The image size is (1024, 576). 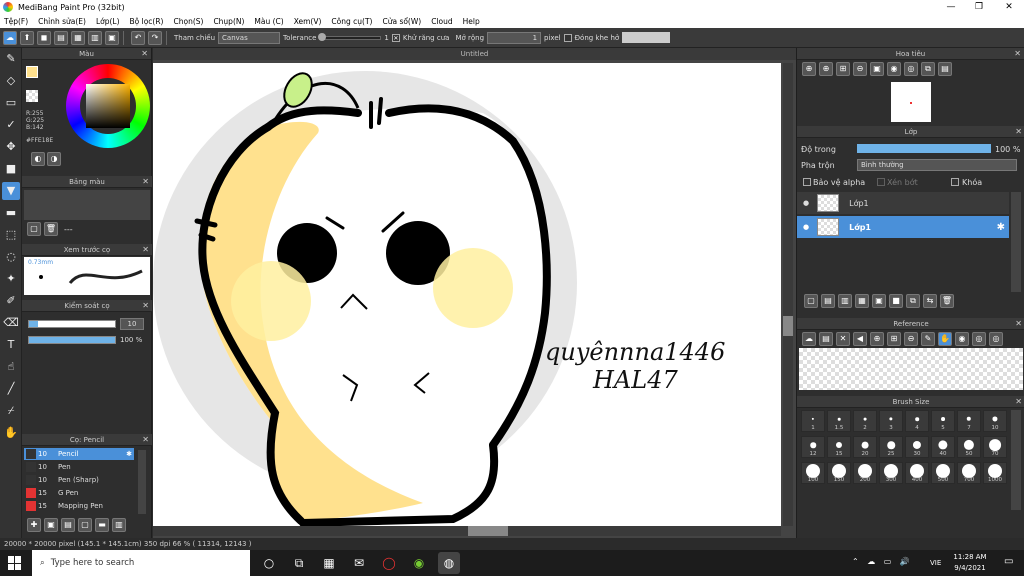 What do you see at coordinates (11, 81) in the screenshot?
I see `eraser-tool-icon: ◇` at bounding box center [11, 81].